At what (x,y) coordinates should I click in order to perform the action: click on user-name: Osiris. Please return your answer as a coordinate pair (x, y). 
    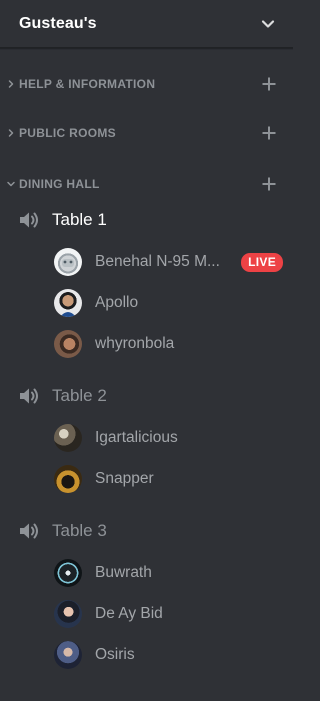
    Looking at the image, I should click on (115, 654).